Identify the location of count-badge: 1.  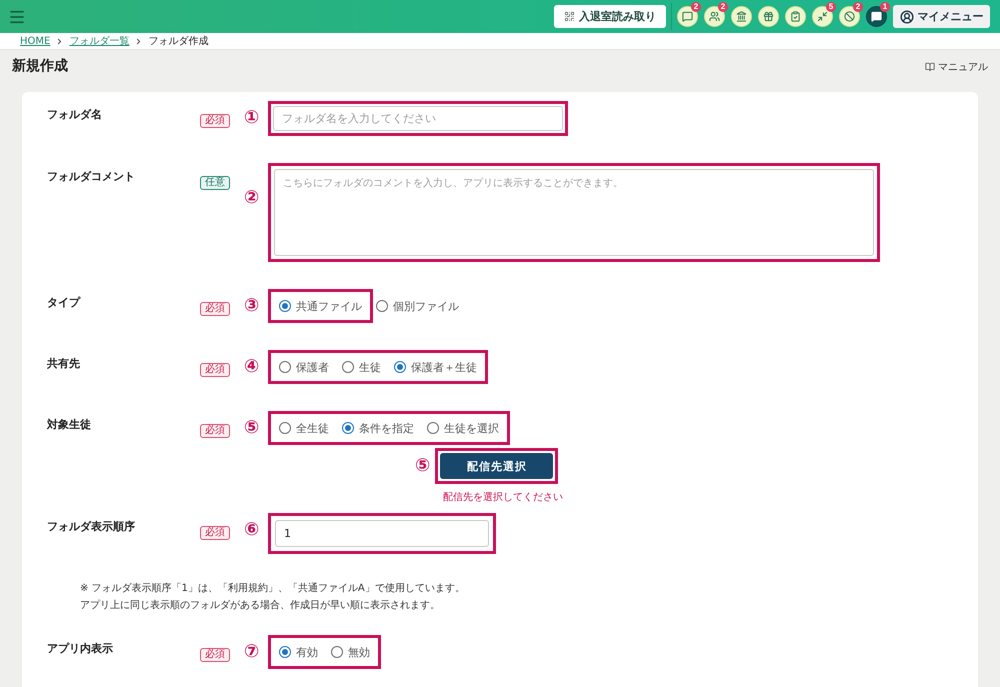
(885, 7).